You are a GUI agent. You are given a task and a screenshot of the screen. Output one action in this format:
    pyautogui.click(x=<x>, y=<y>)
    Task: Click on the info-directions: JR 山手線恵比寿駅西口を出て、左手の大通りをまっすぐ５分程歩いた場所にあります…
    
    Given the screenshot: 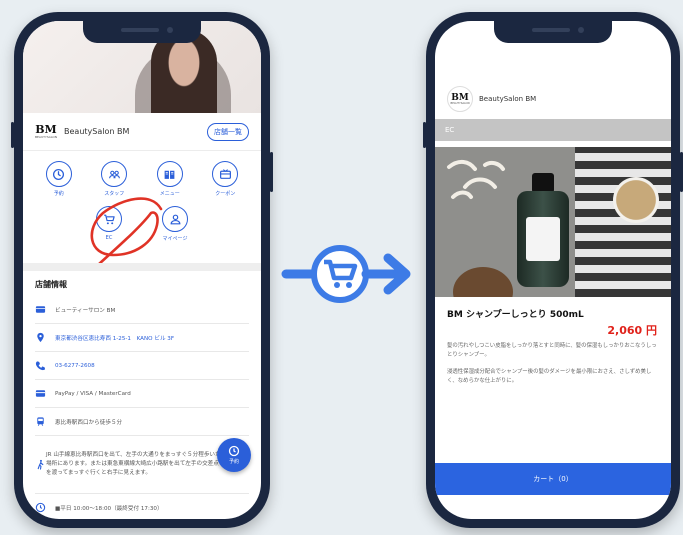 What is the action you would take?
    pyautogui.click(x=142, y=465)
    